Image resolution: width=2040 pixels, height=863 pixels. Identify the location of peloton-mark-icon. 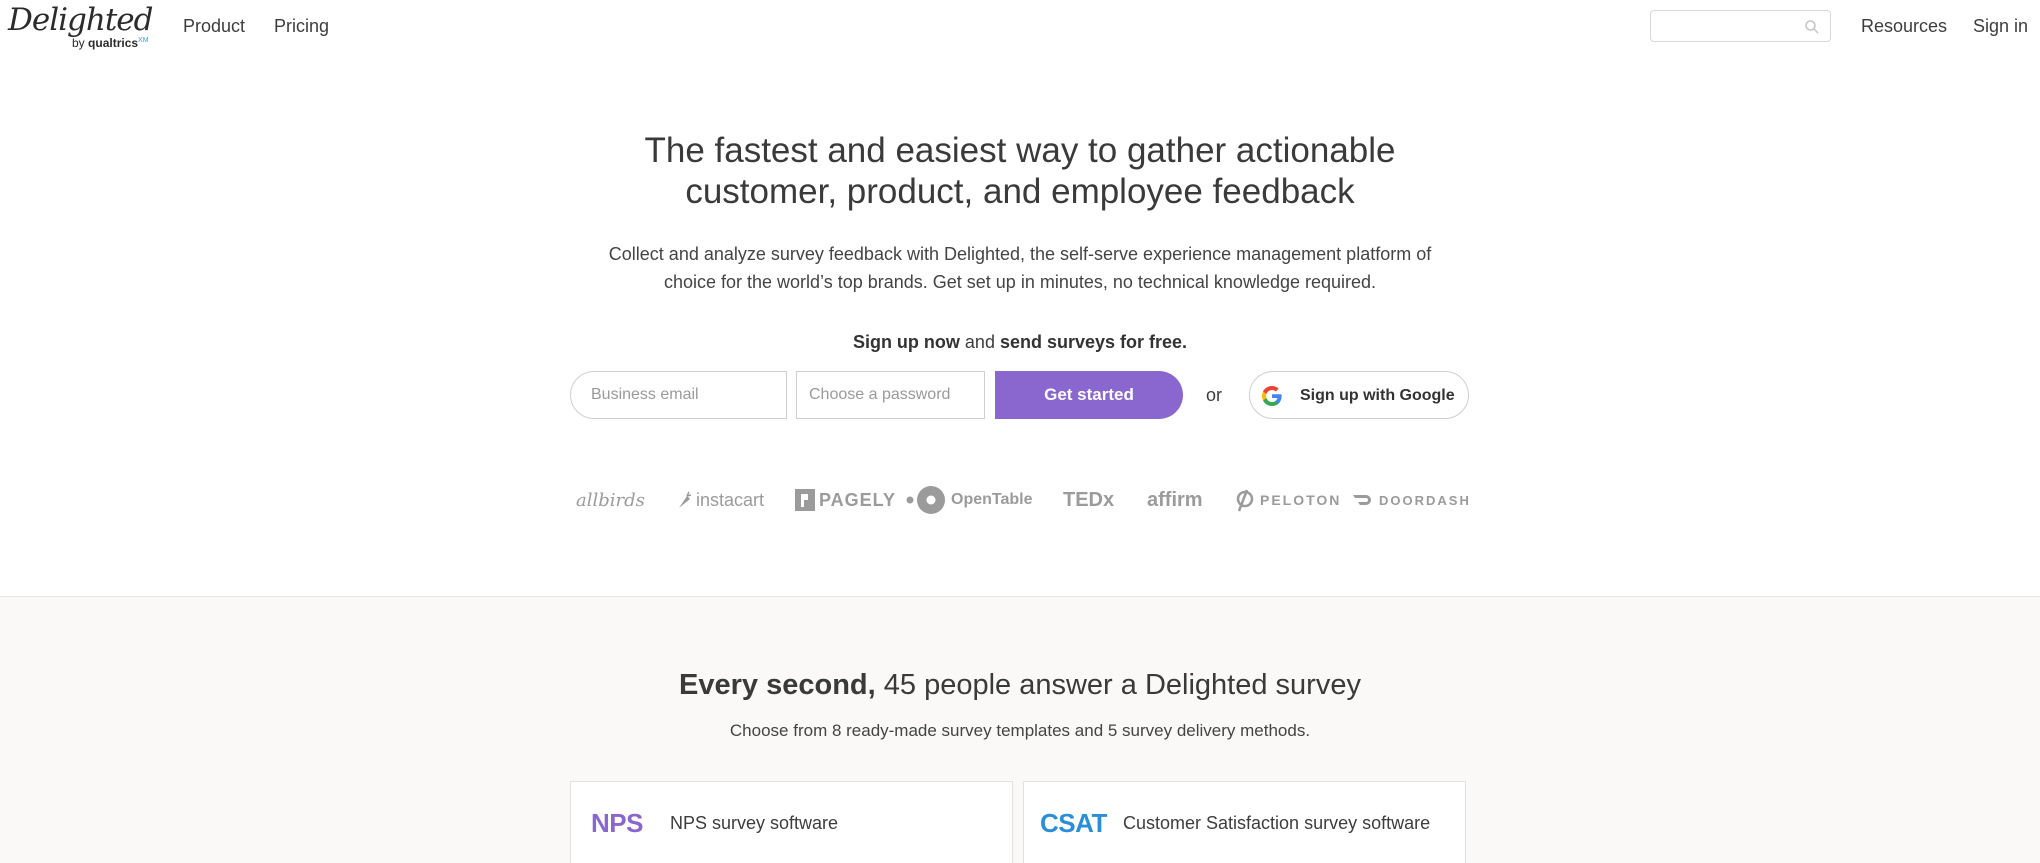
(1245, 500).